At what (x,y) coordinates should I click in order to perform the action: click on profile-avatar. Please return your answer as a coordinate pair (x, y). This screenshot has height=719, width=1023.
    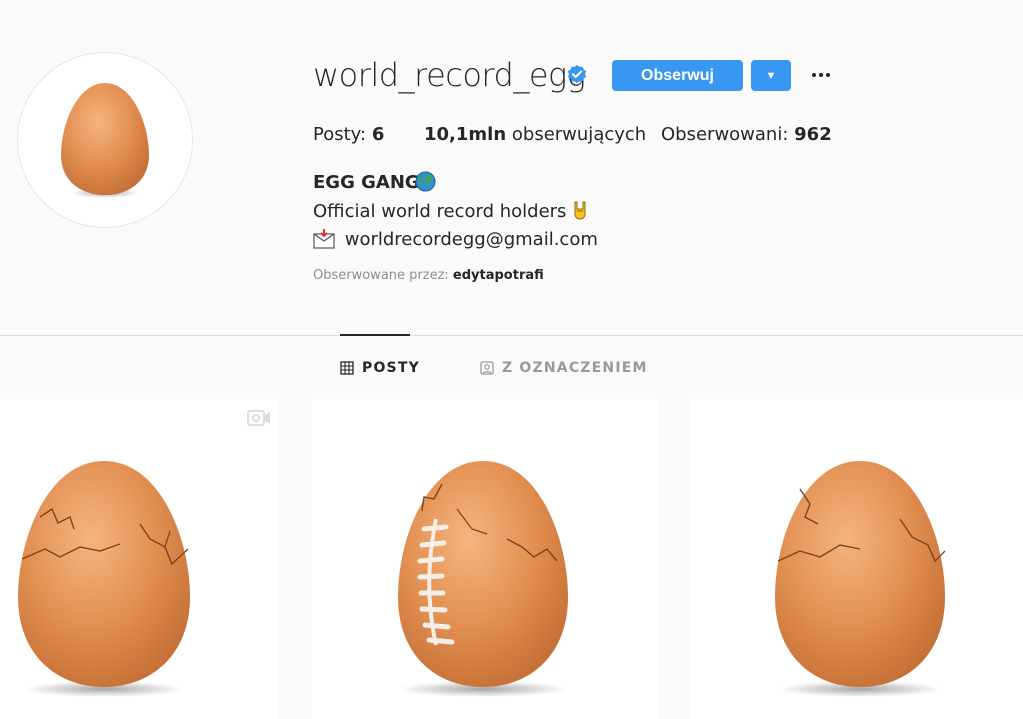
    Looking at the image, I should click on (105, 140).